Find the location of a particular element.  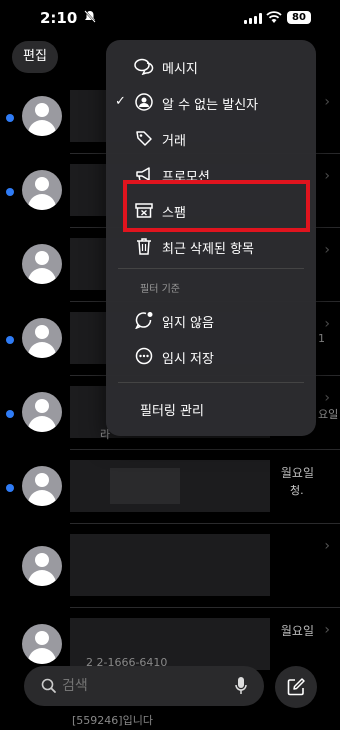

list-item: 월요일 청. is located at coordinates (170, 487).